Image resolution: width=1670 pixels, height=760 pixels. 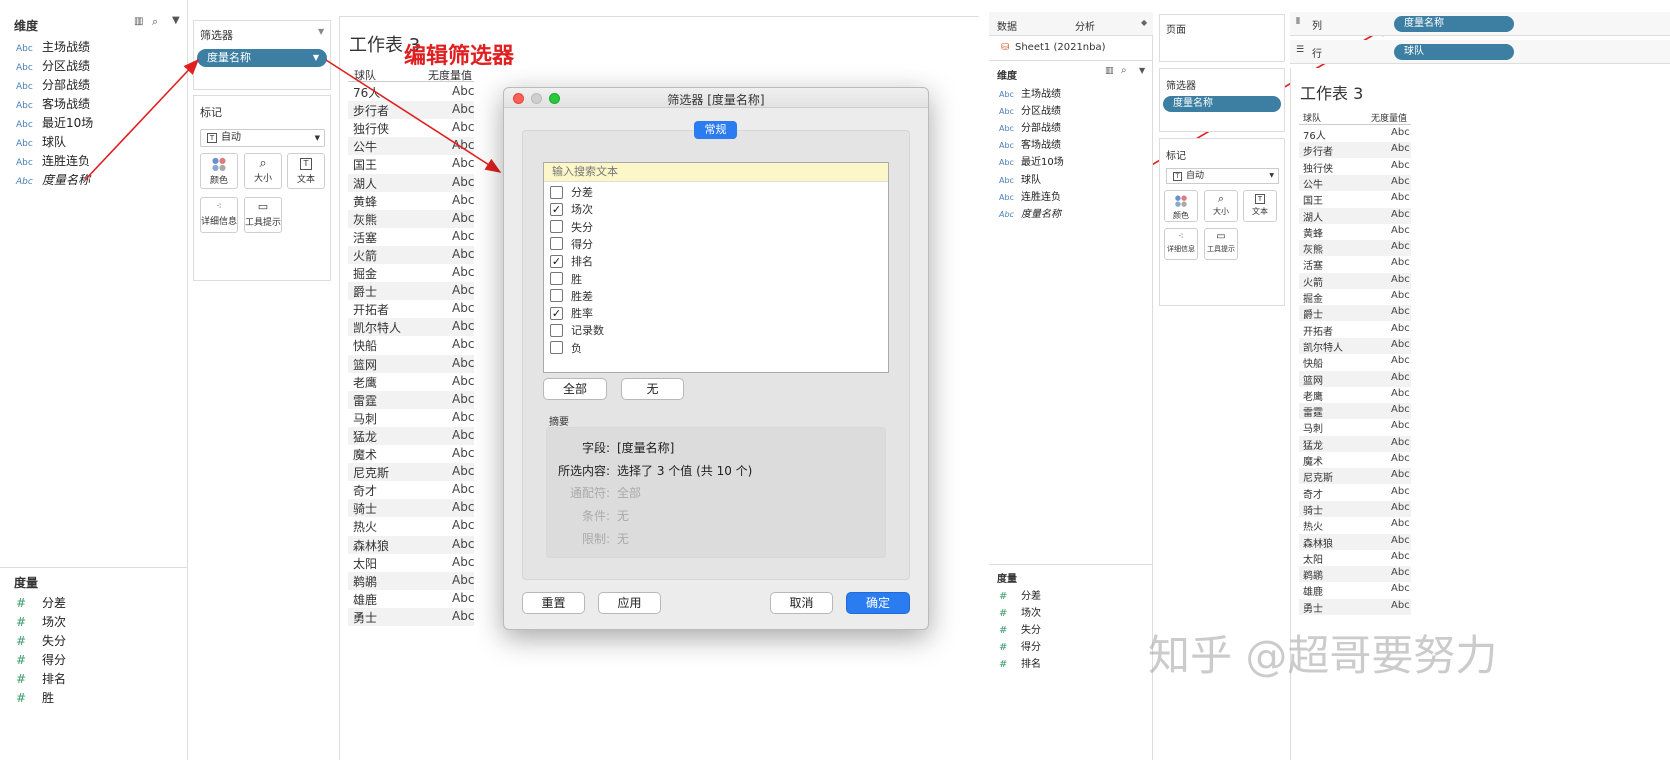 What do you see at coordinates (1356, 167) in the screenshot?
I see `table-row: 独行侠 Abc` at bounding box center [1356, 167].